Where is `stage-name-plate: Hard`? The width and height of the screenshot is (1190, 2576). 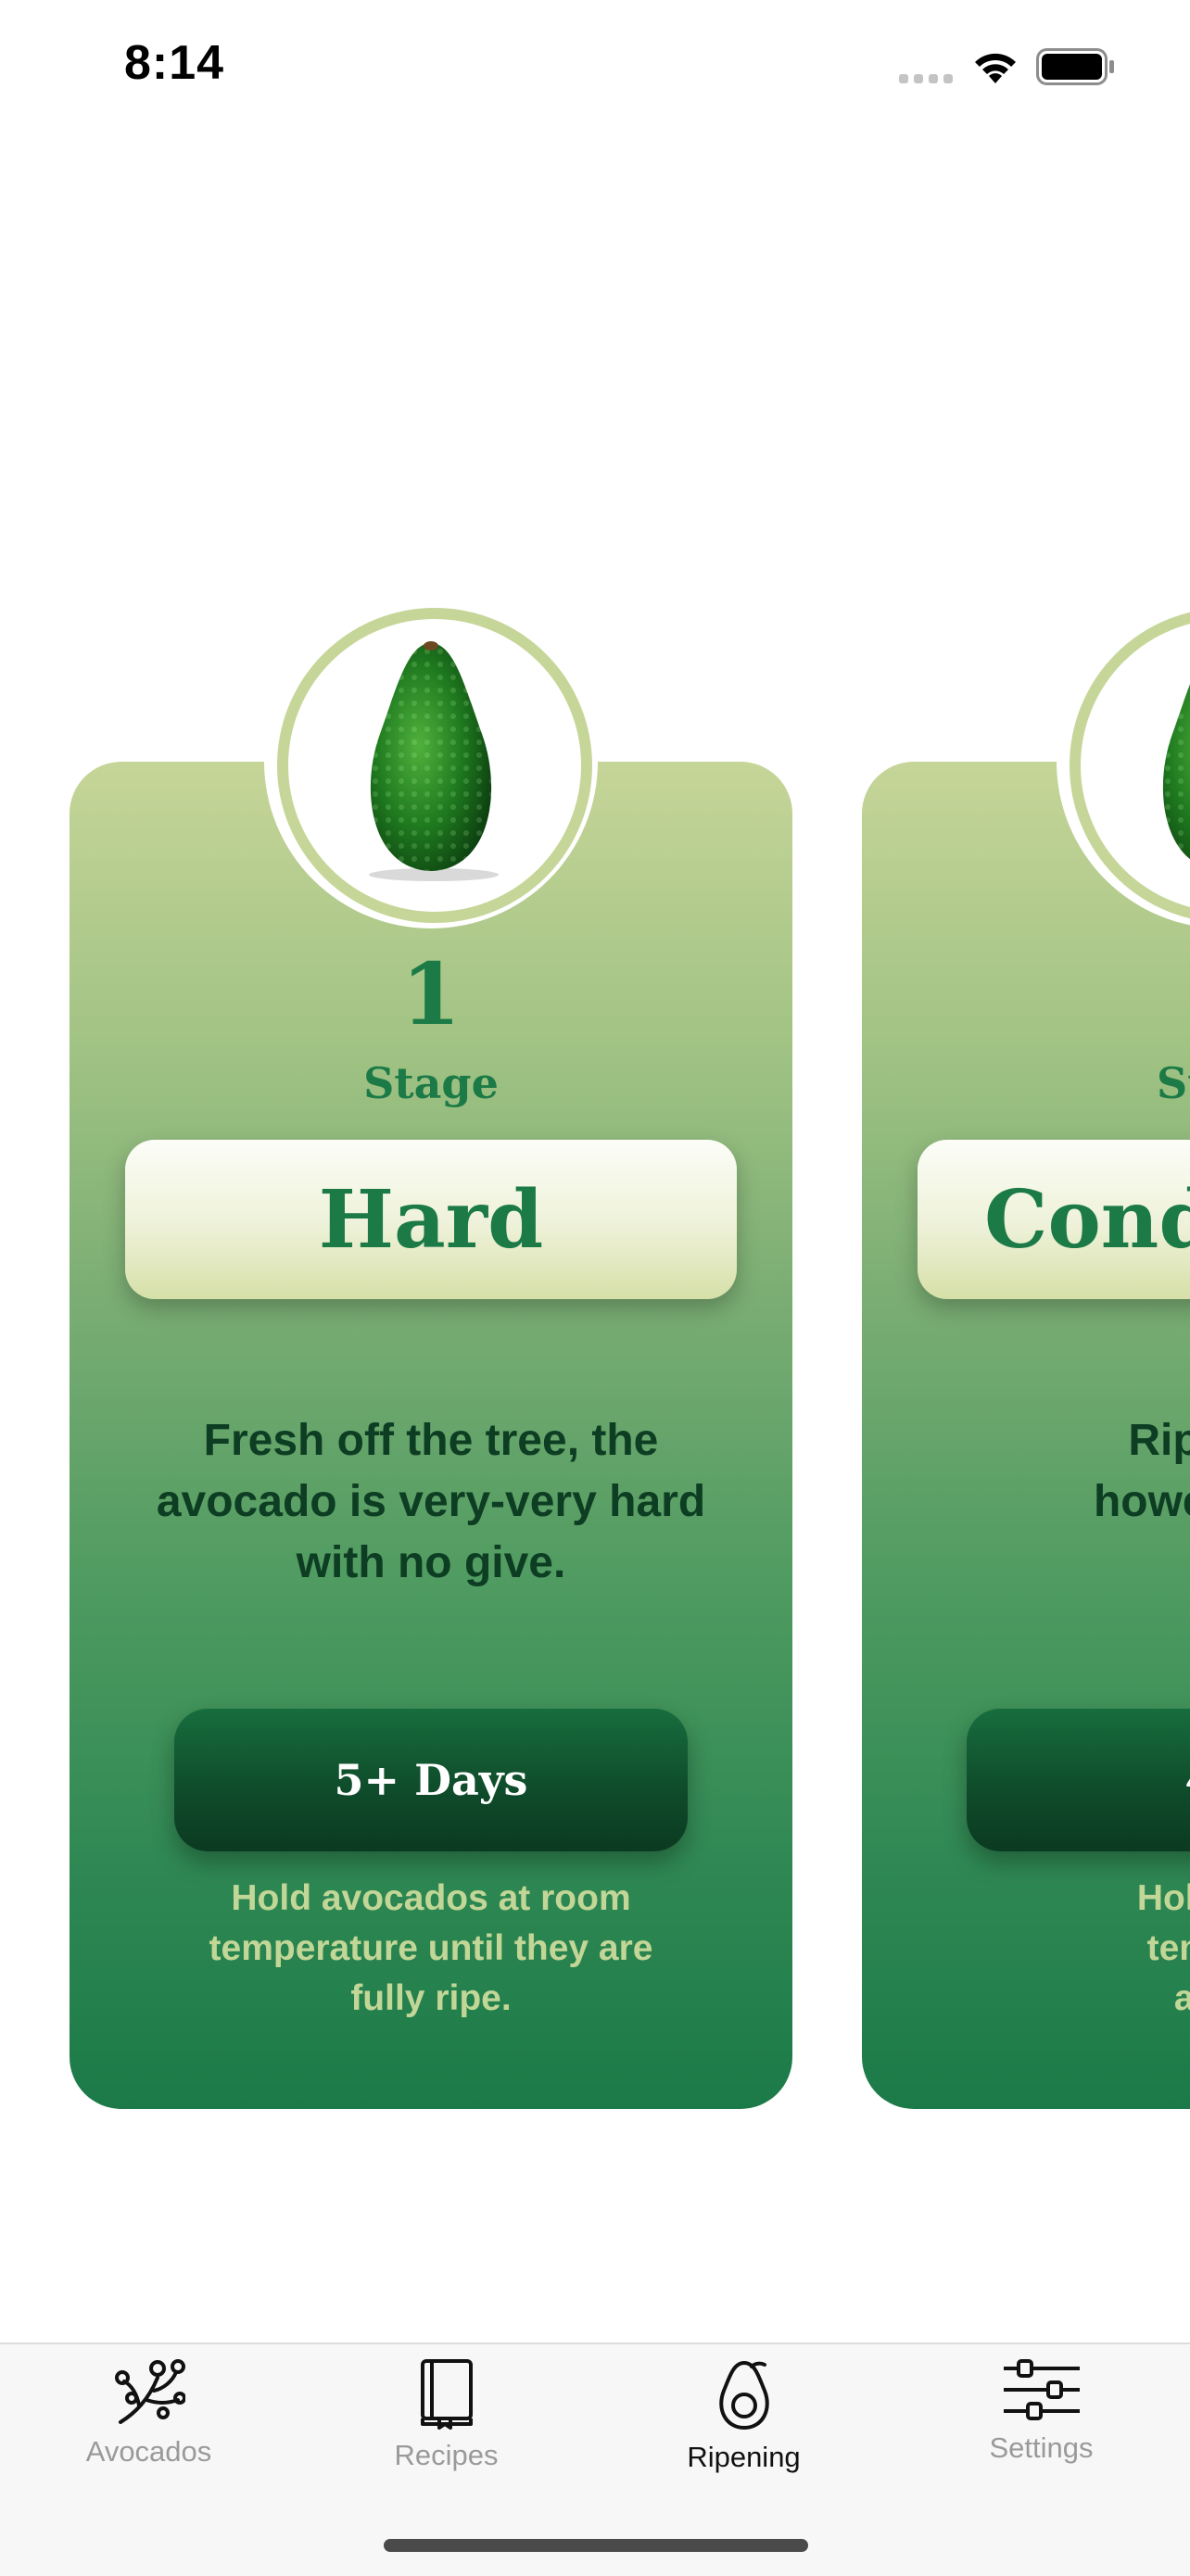
stage-name-plate: Hard is located at coordinates (431, 1219).